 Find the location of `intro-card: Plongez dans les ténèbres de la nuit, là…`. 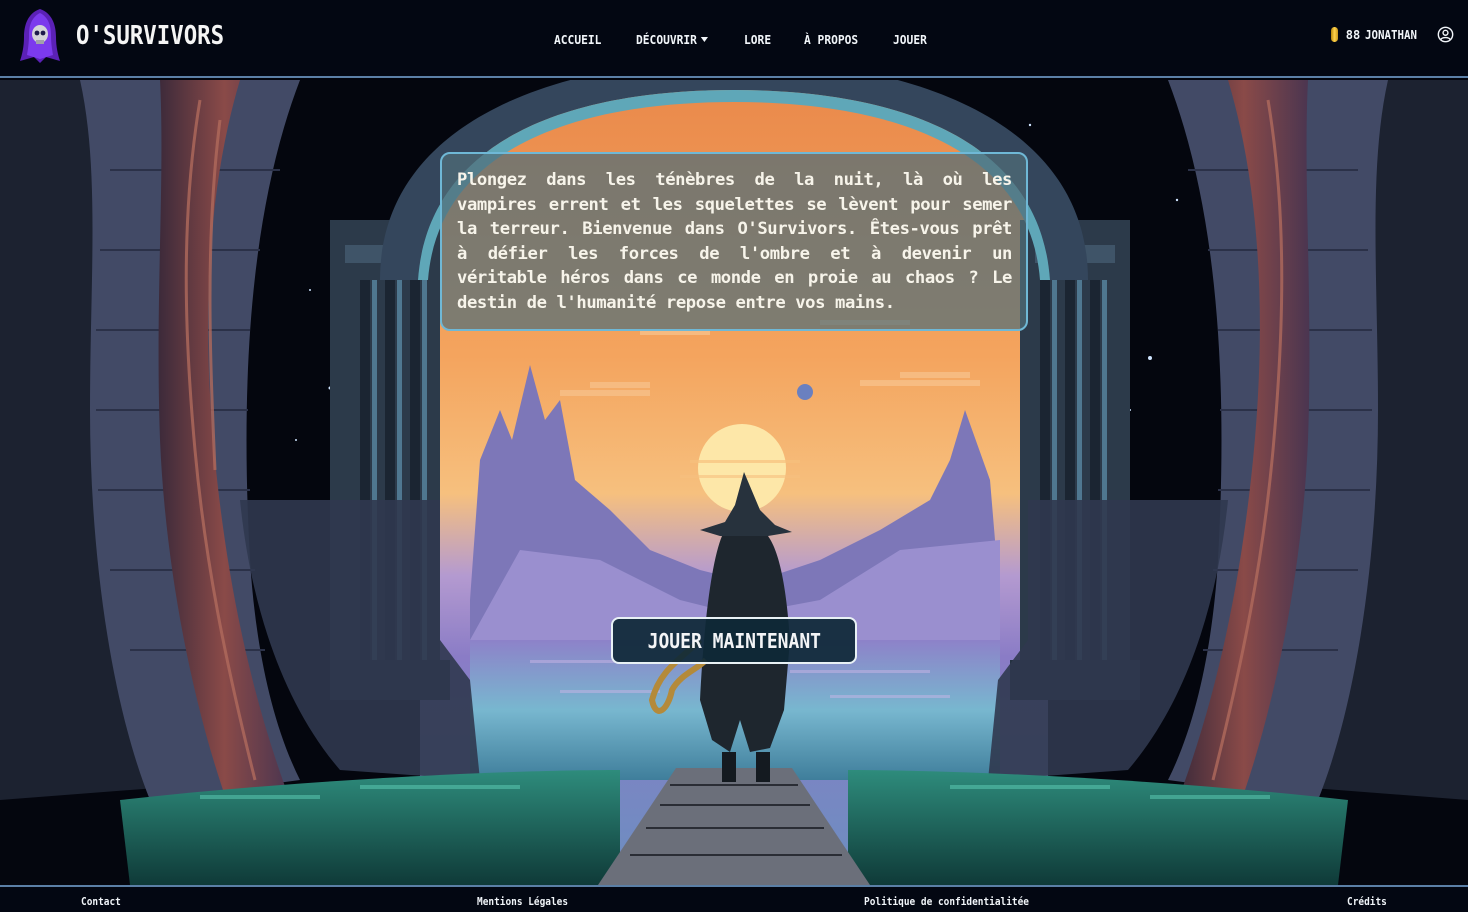

intro-card: Plongez dans les ténèbres de la nuit, là… is located at coordinates (734, 241).